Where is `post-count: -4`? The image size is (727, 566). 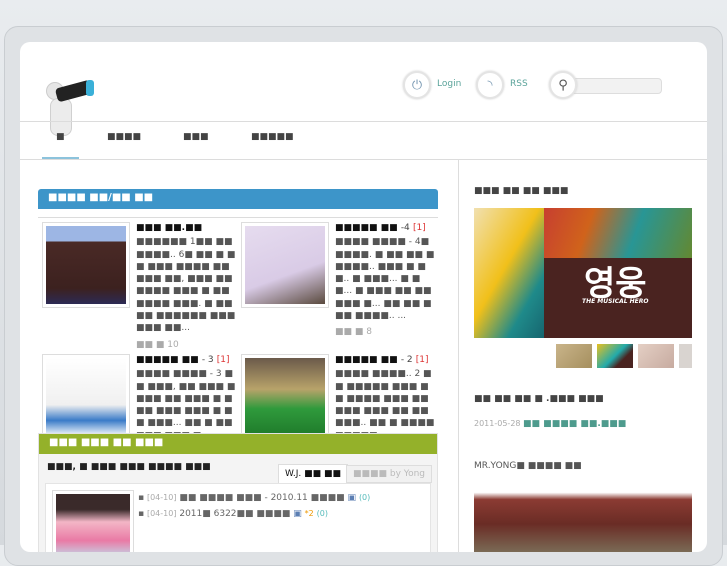 post-count: -4 is located at coordinates (405, 228).